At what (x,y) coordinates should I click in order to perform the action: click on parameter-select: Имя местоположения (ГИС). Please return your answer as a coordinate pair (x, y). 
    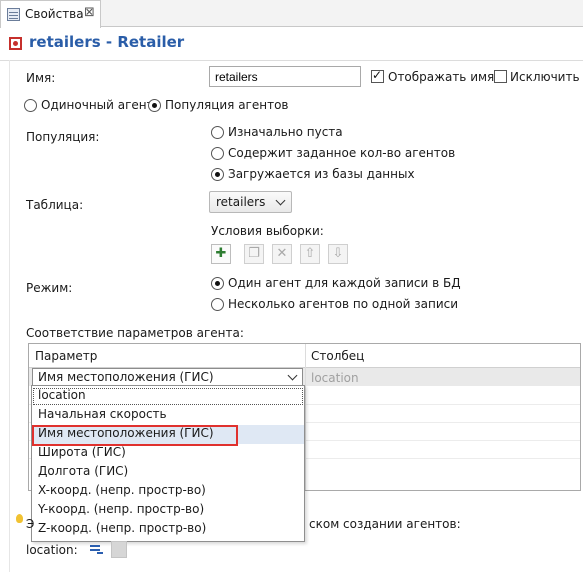
    Looking at the image, I should click on (167, 377).